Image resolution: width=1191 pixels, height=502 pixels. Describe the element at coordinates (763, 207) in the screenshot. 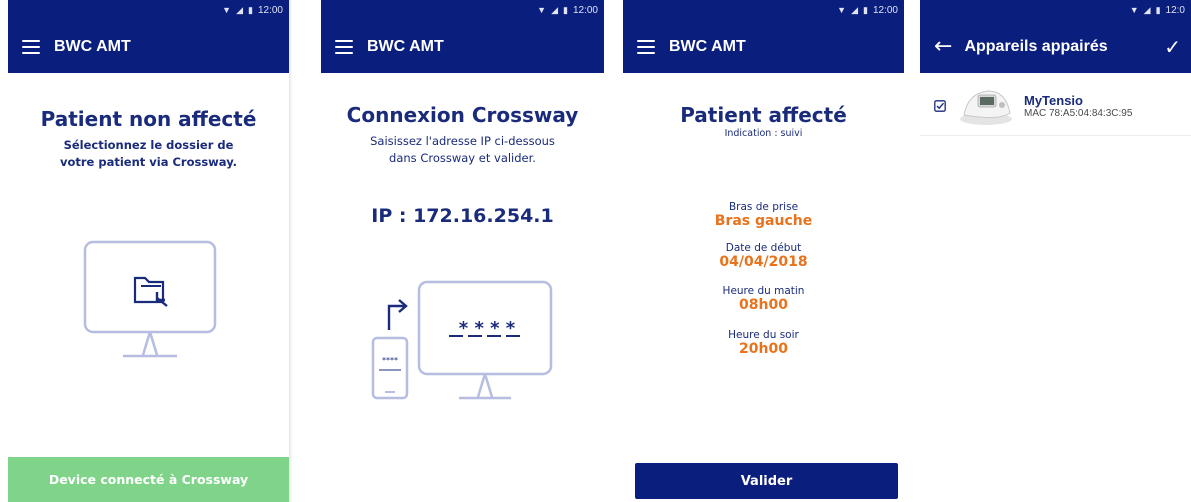

I see `field-label: Bras de prise` at that location.